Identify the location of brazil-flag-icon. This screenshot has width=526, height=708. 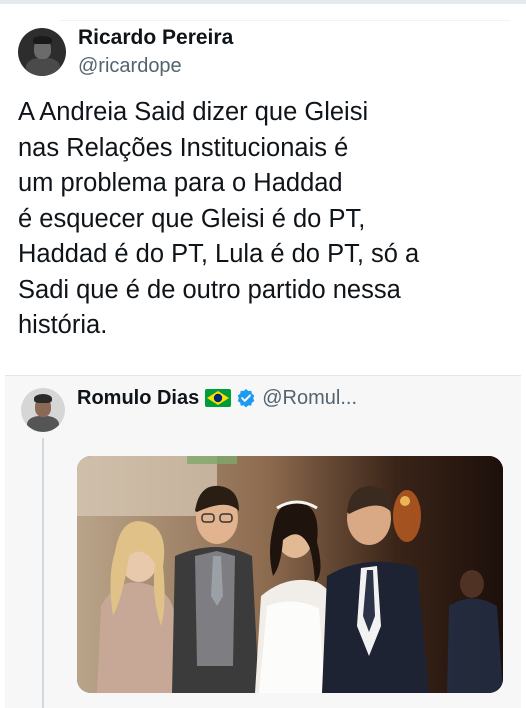
(218, 398).